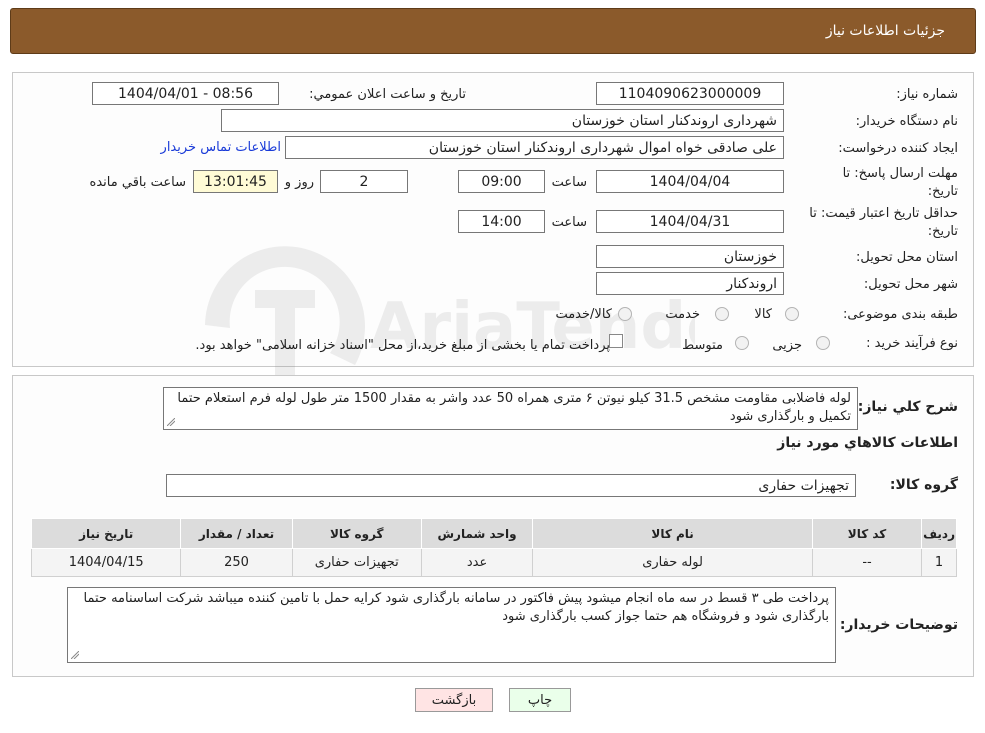 Image resolution: width=985 pixels, height=733 pixels. What do you see at coordinates (867, 443) in the screenshot?
I see `goods-section-title: اطلاعات کالاهاي مورد نياز` at bounding box center [867, 443].